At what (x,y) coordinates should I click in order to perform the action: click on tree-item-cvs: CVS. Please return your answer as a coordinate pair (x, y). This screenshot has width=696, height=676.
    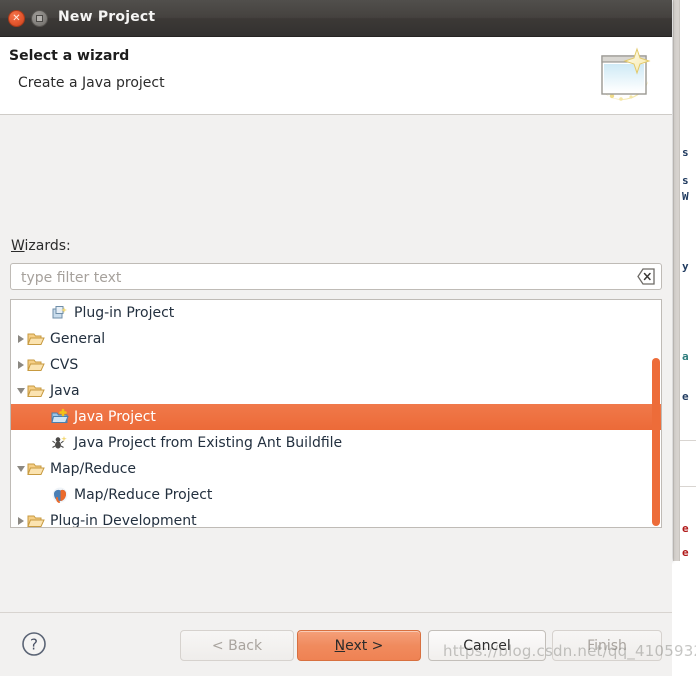
    Looking at the image, I should click on (336, 365).